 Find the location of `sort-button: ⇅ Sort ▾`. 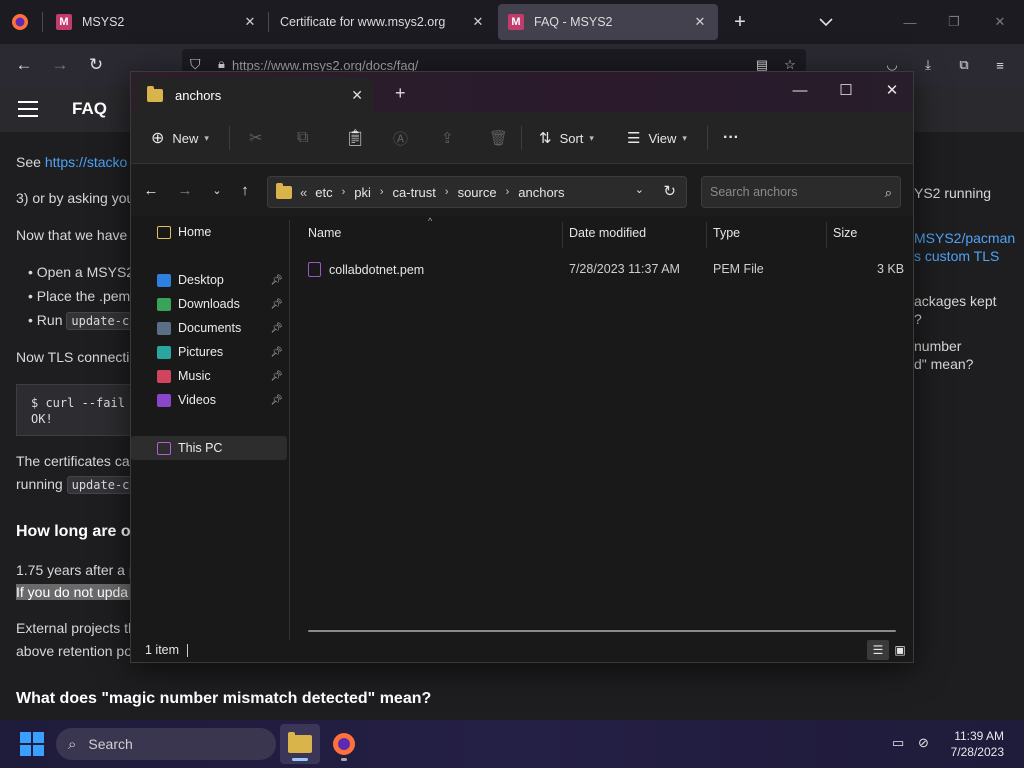

sort-button: ⇅ Sort ▾ is located at coordinates (566, 138).